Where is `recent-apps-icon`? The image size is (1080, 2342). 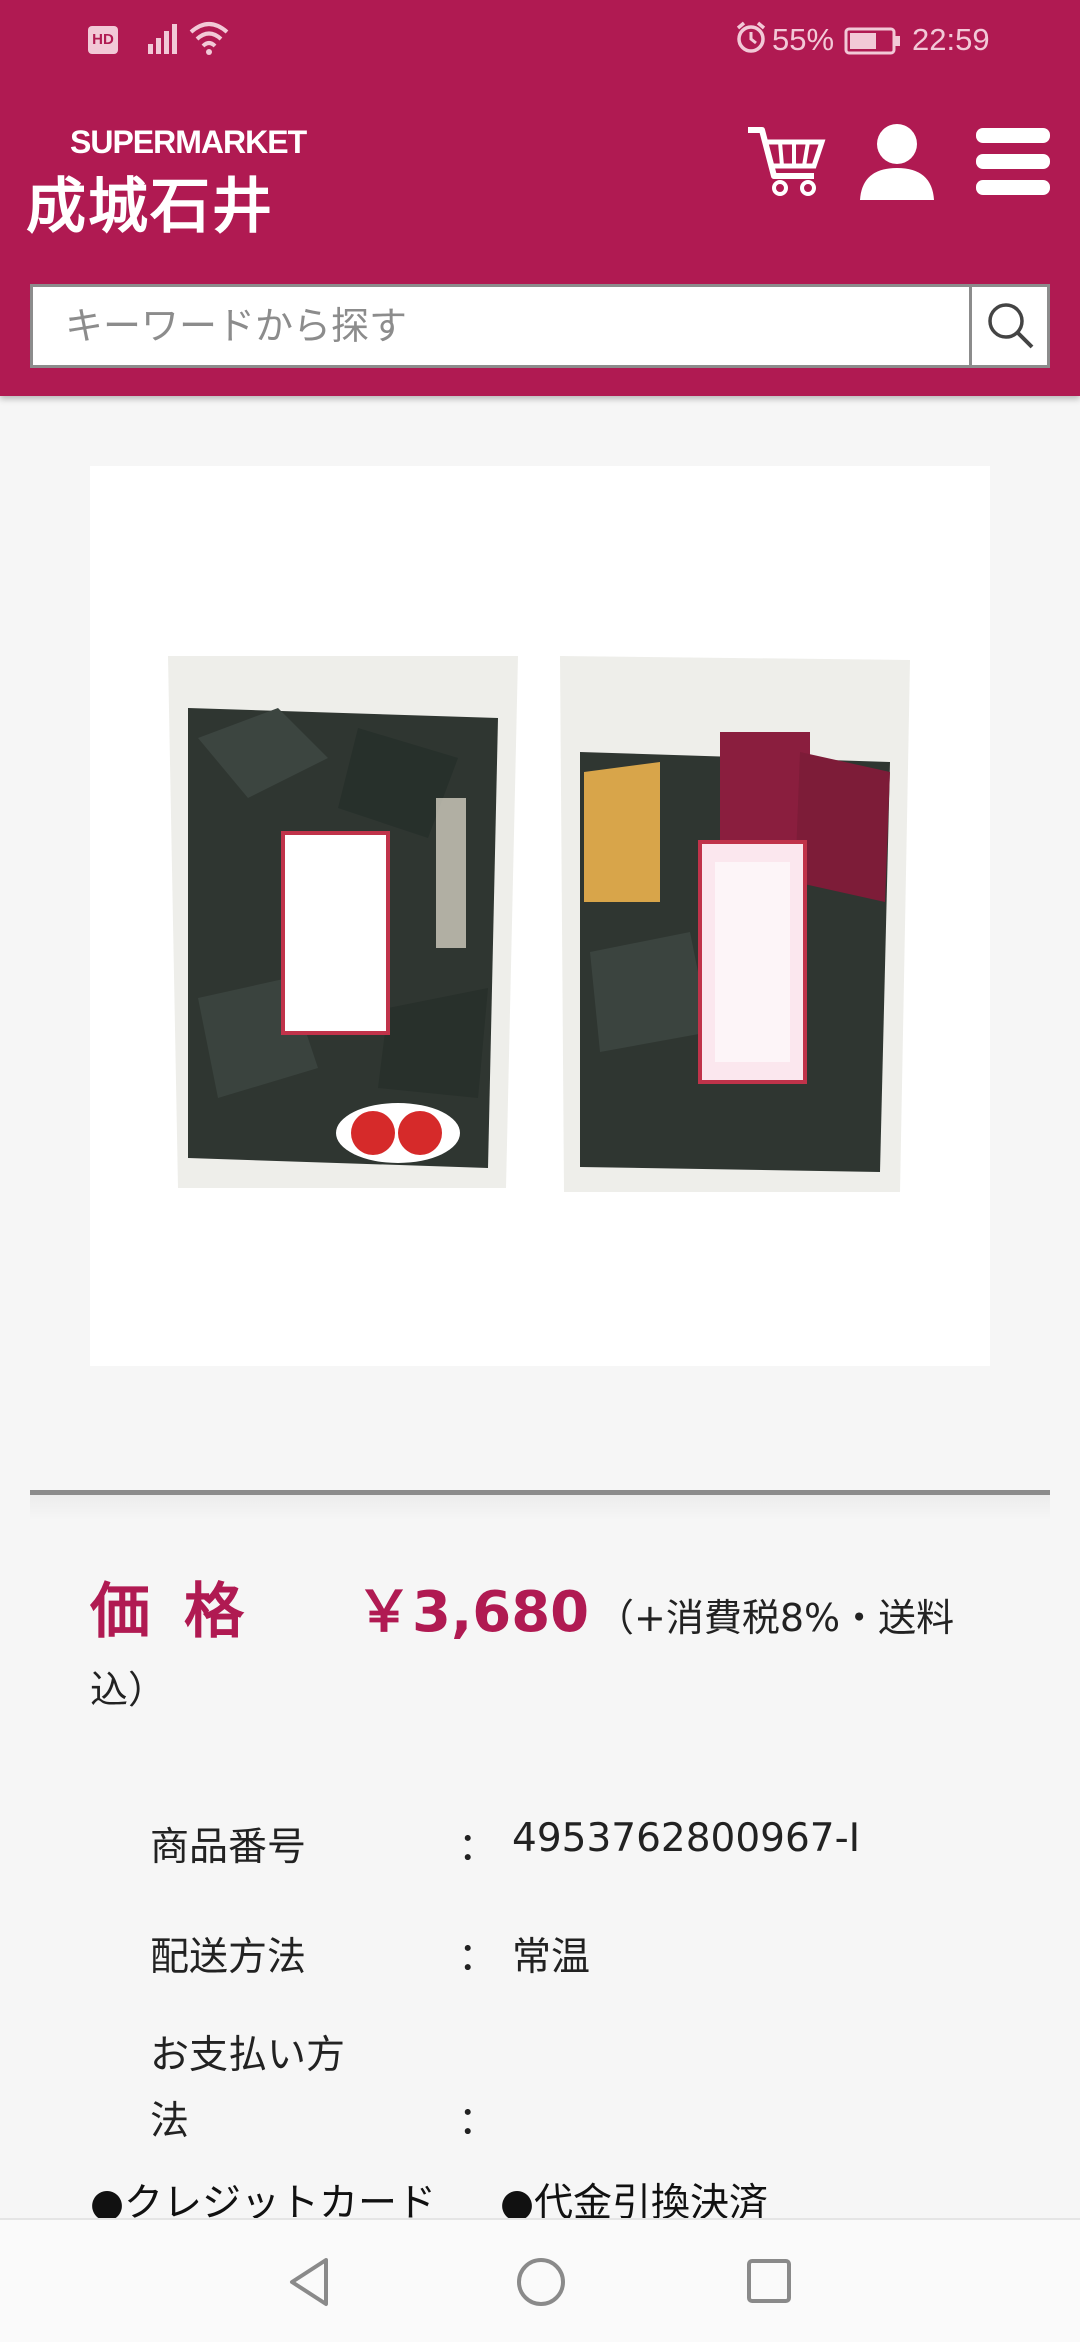
recent-apps-icon is located at coordinates (769, 2282).